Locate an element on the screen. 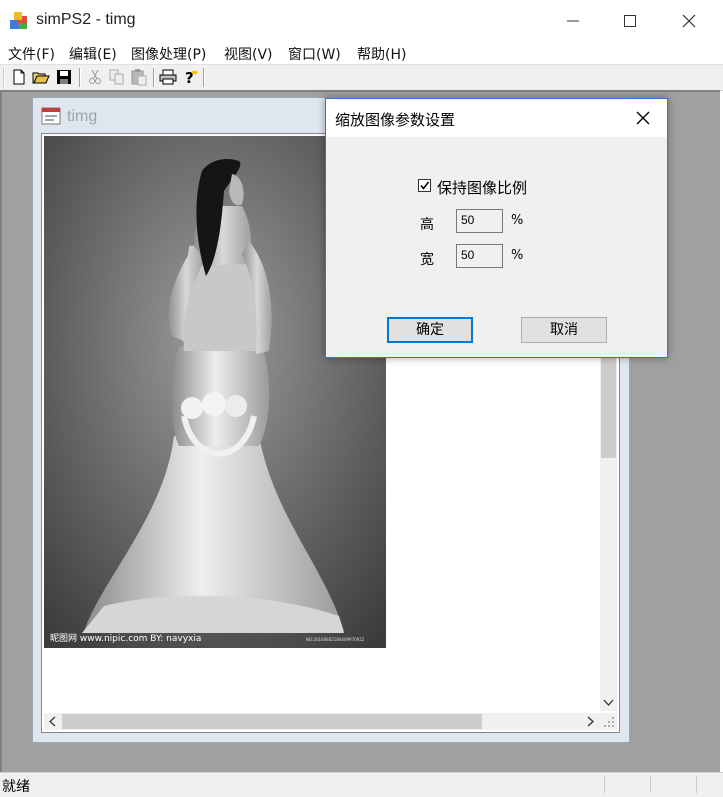  print-icon is located at coordinates (168, 77).